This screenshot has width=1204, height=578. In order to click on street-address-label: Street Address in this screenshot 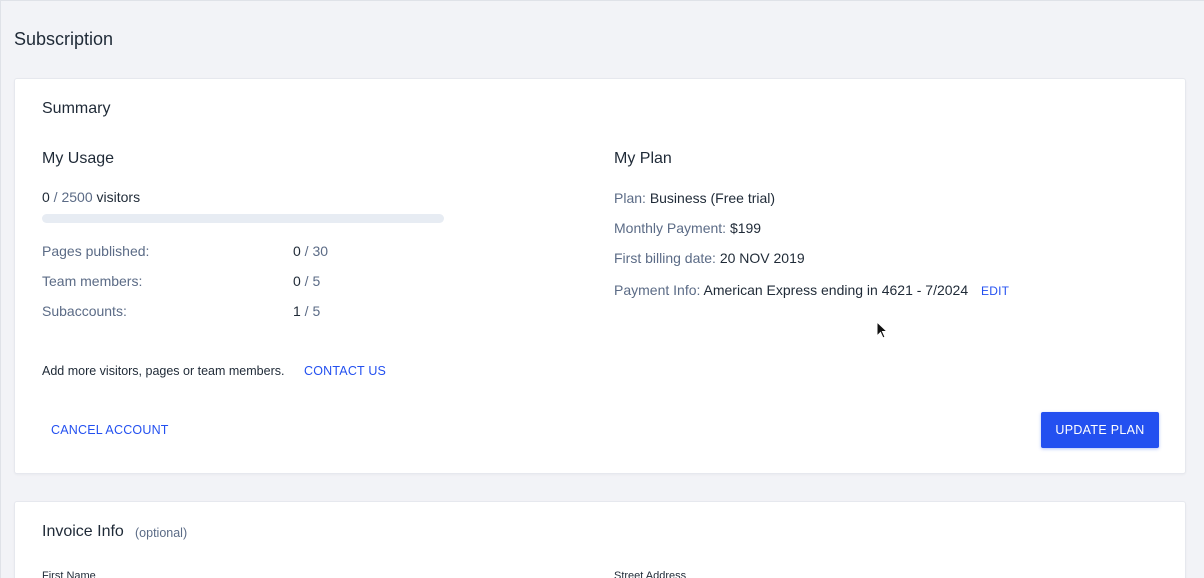, I will do `click(650, 574)`.